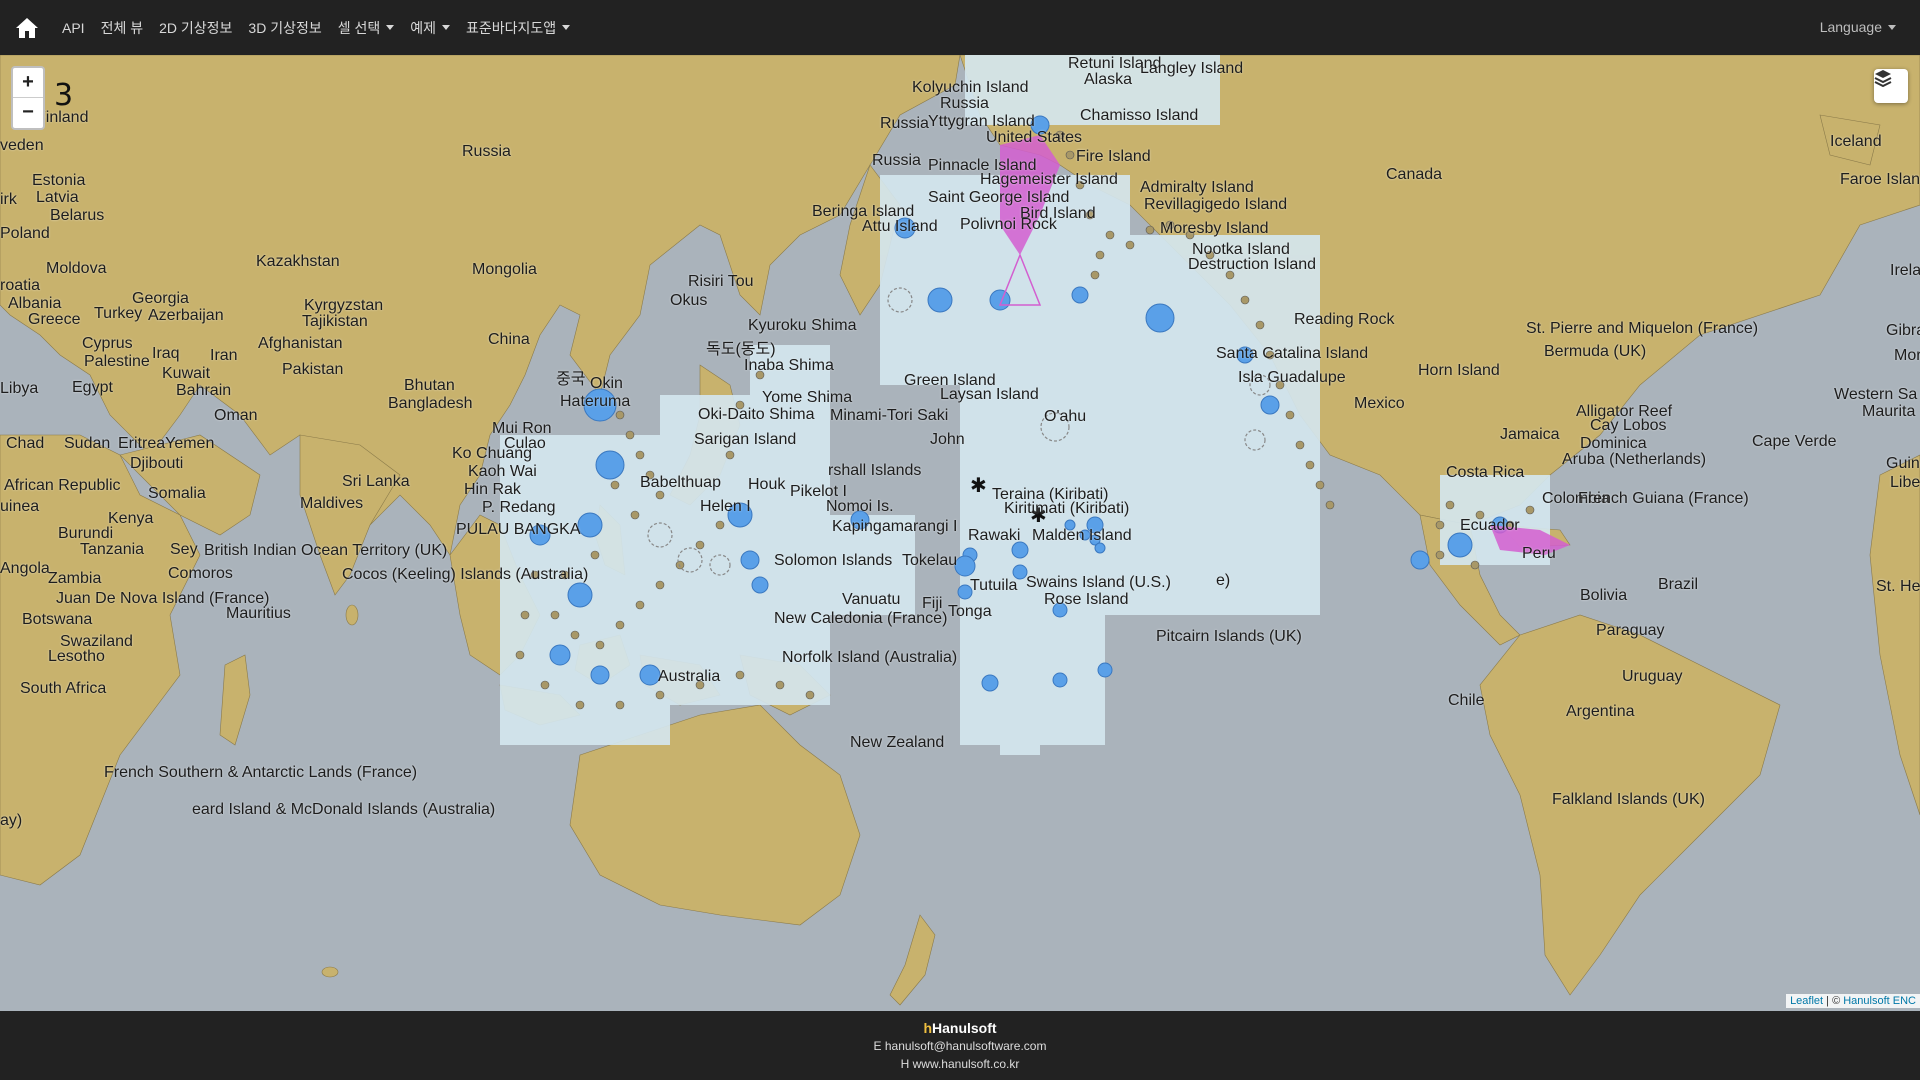 Image resolution: width=1920 pixels, height=1080 pixels. Describe the element at coordinates (76, 268) in the screenshot. I see `map-label-moldova: Moldova` at that location.